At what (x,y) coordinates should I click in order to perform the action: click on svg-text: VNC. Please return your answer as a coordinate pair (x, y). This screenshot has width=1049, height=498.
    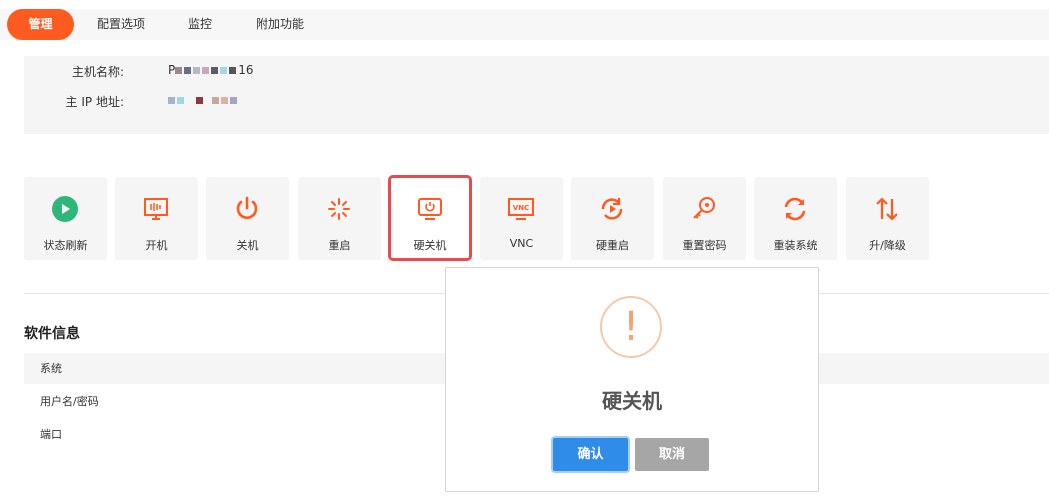
    Looking at the image, I should click on (521, 208).